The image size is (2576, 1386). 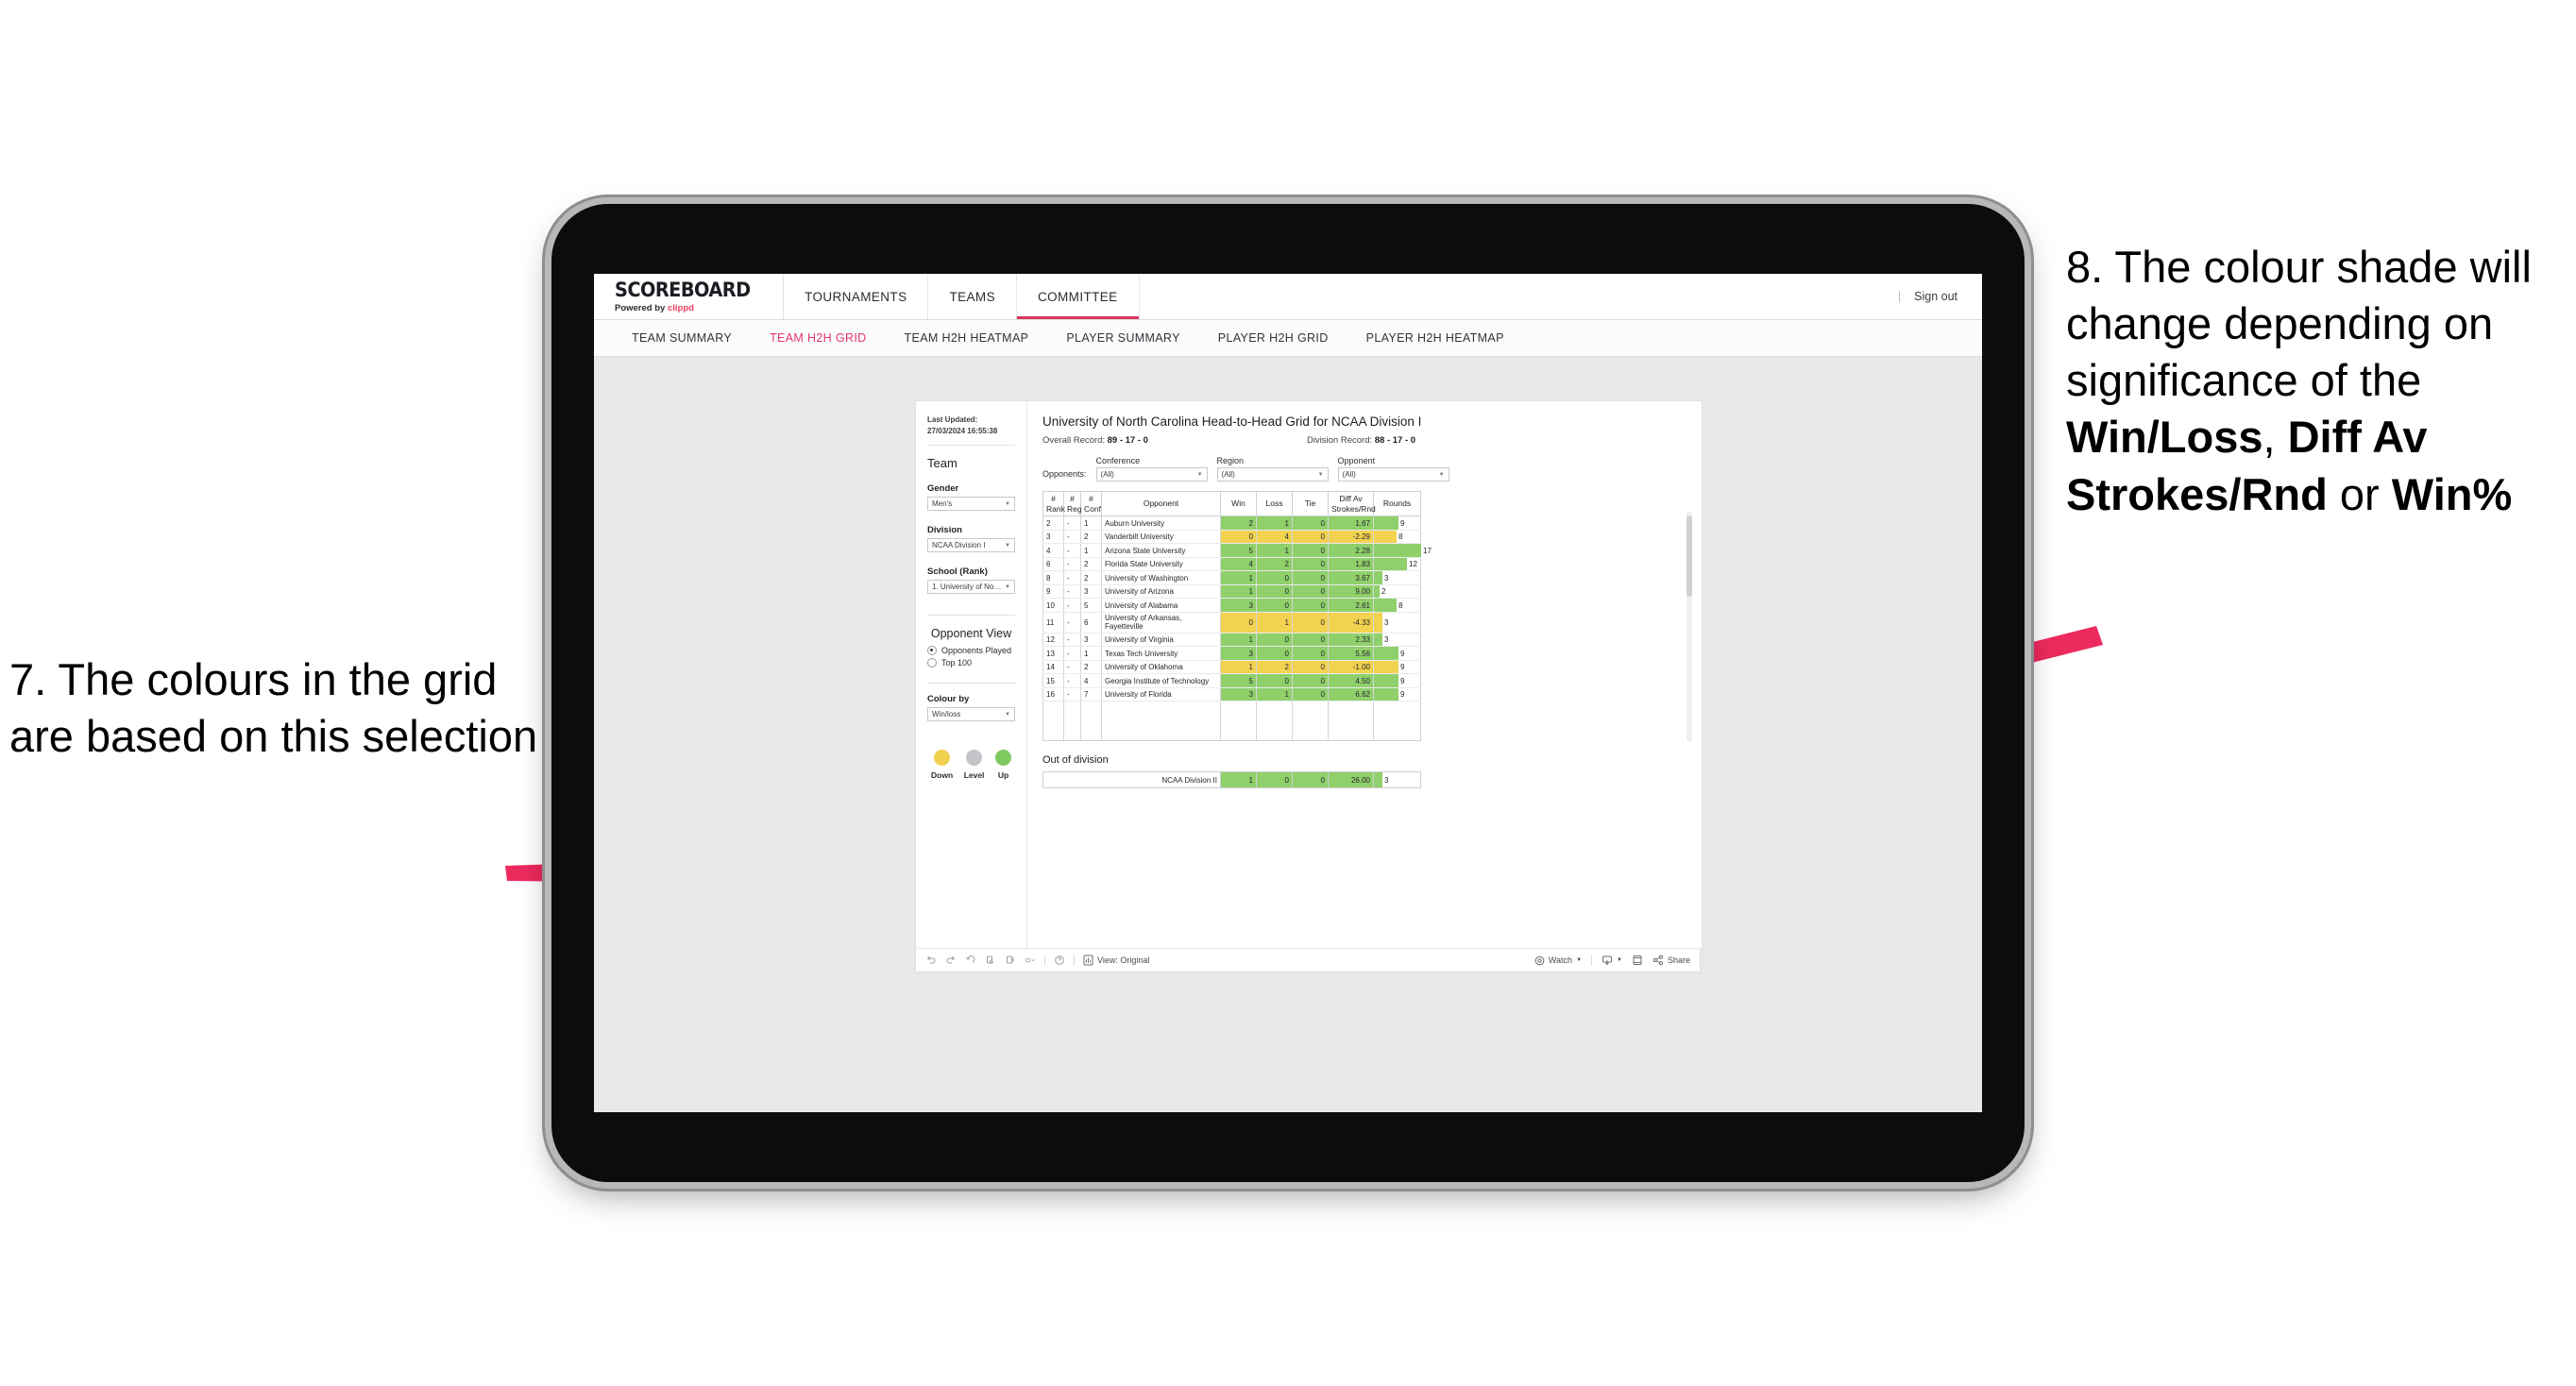 I want to click on division-select: NCAA Division I ▼, so click(x=971, y=545).